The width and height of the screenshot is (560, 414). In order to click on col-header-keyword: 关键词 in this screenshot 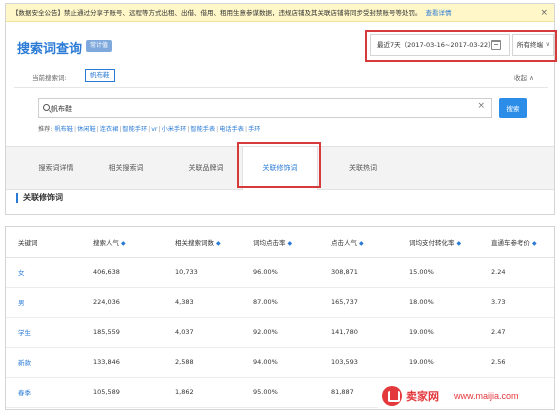, I will do `click(43, 242)`.